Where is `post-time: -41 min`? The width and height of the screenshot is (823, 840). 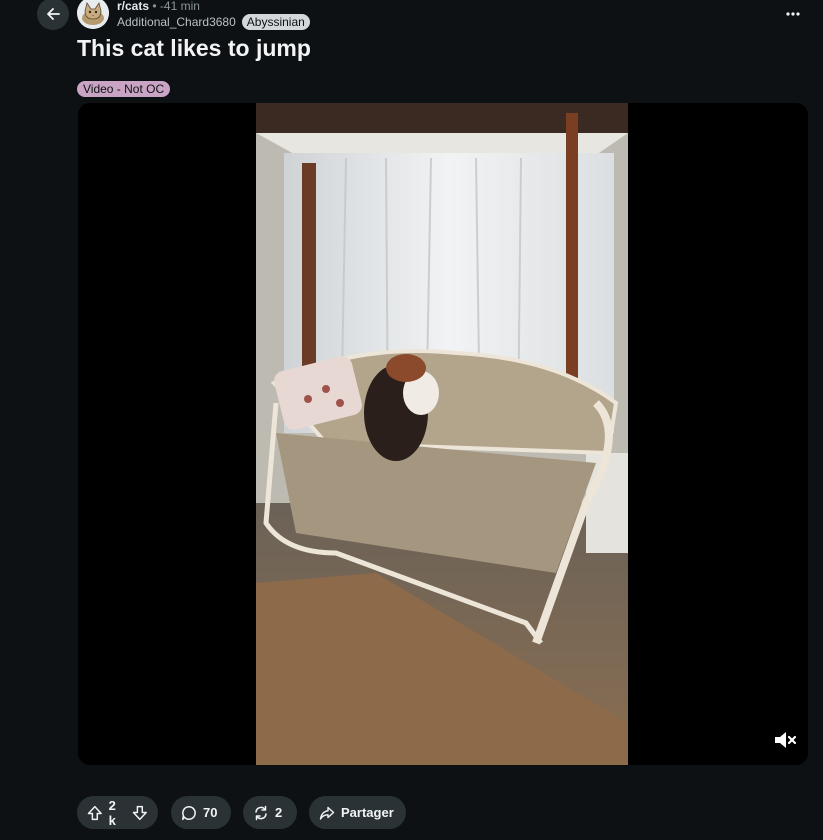 post-time: -41 min is located at coordinates (179, 6).